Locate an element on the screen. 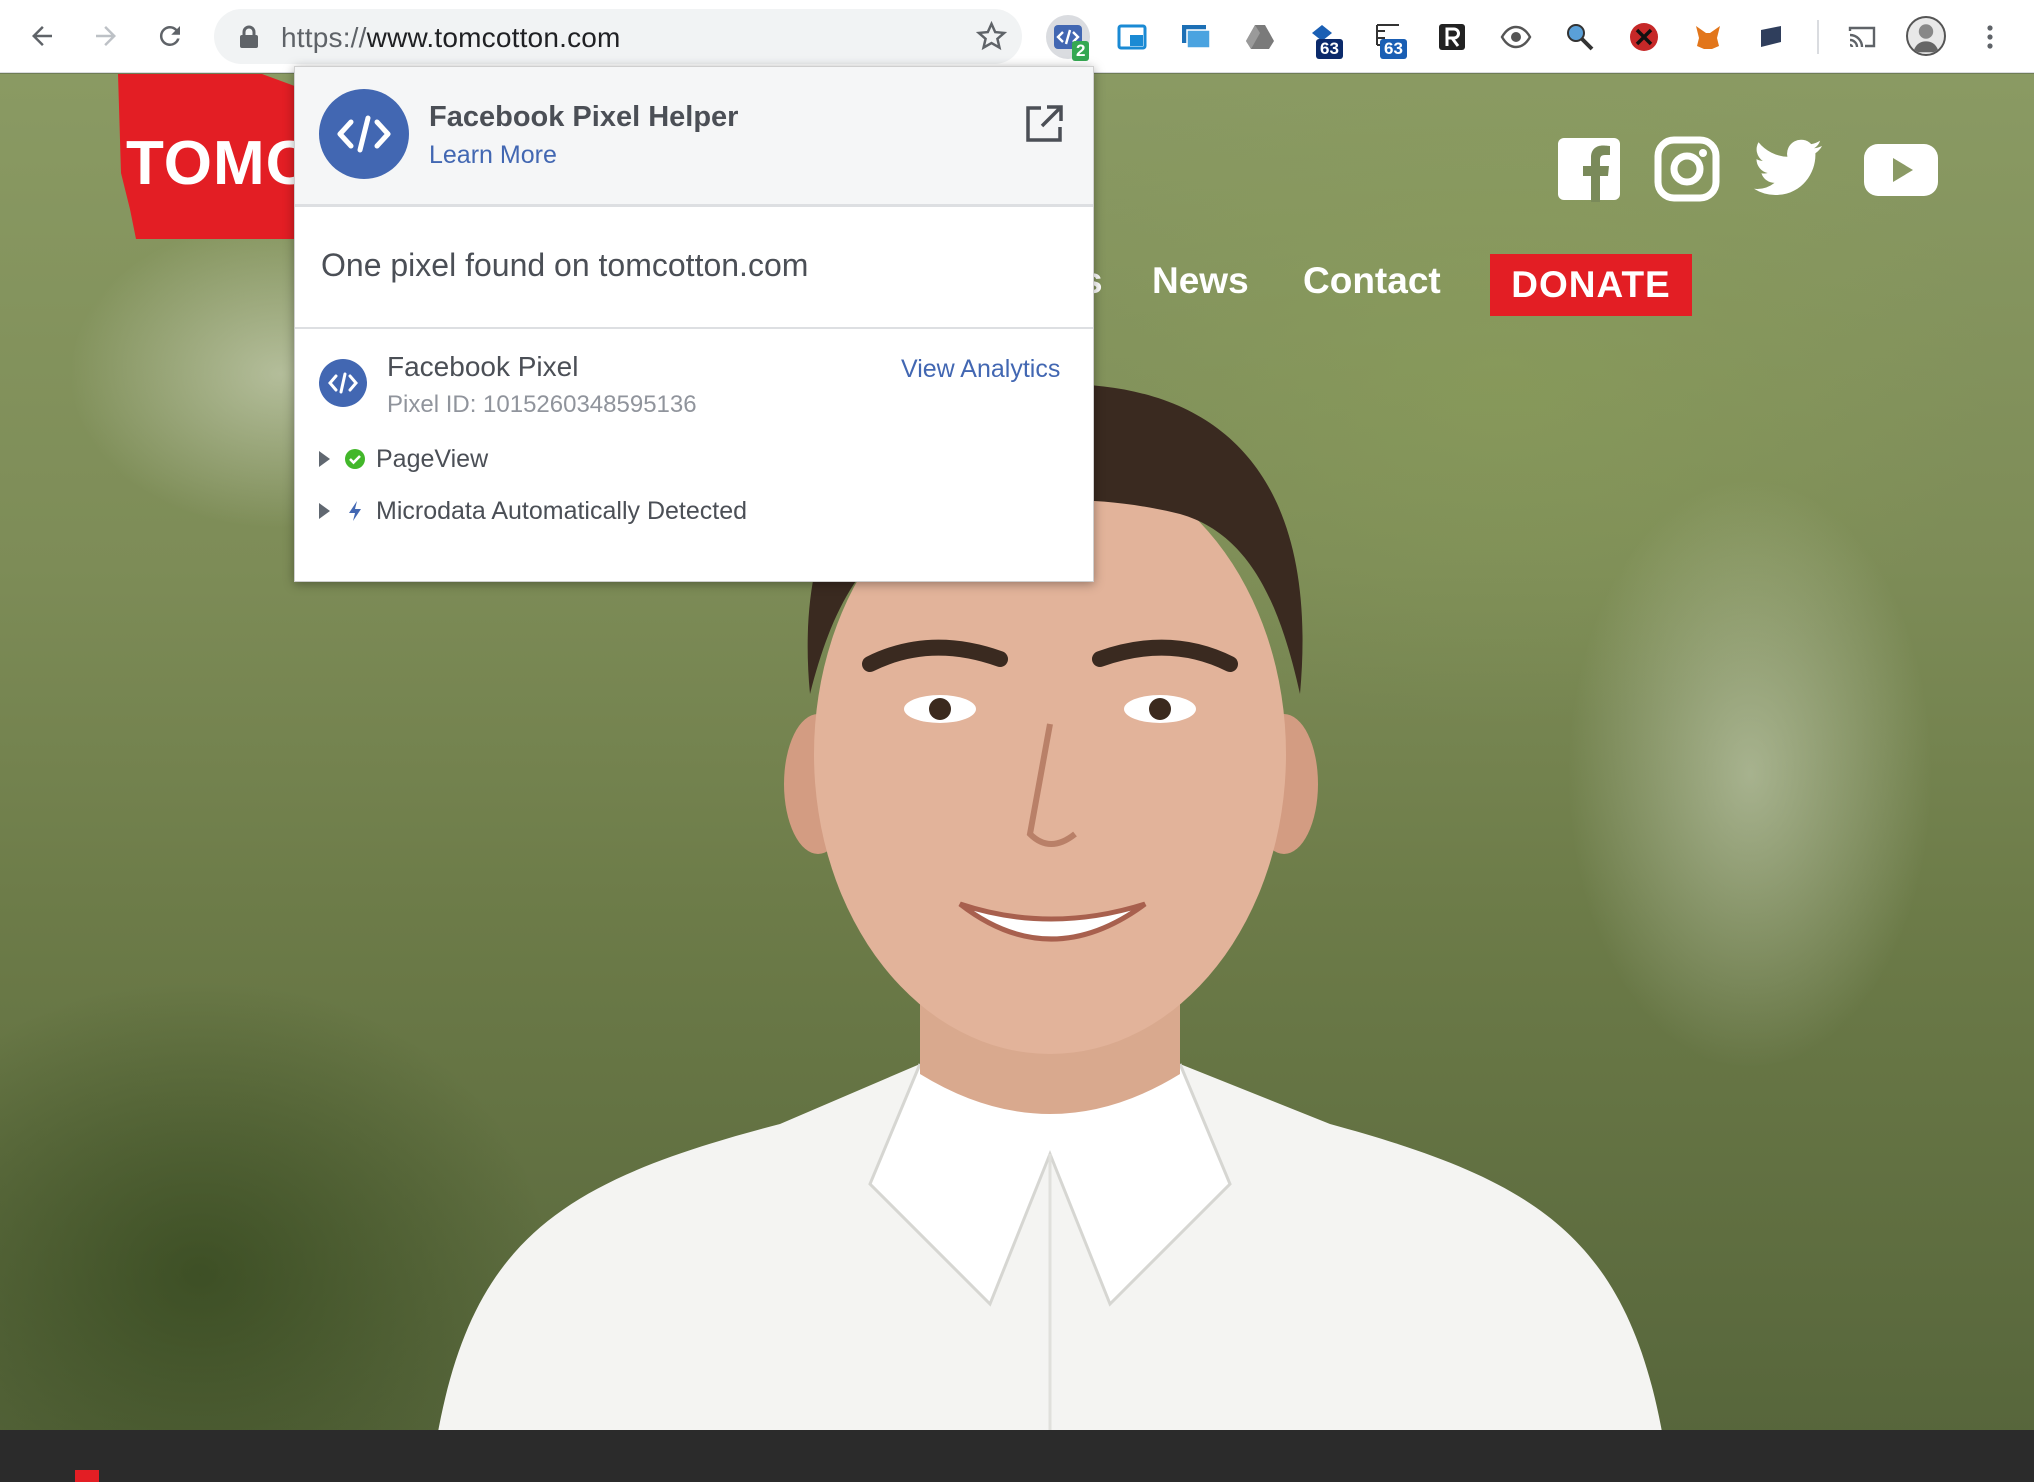  blocked-icon is located at coordinates (1644, 37).